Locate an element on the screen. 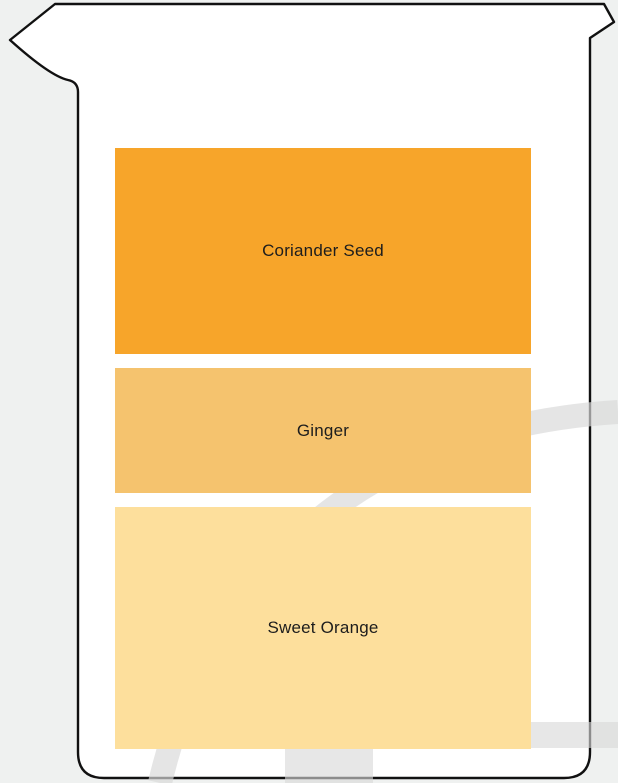  layer-ginger: Ginger is located at coordinates (323, 430).